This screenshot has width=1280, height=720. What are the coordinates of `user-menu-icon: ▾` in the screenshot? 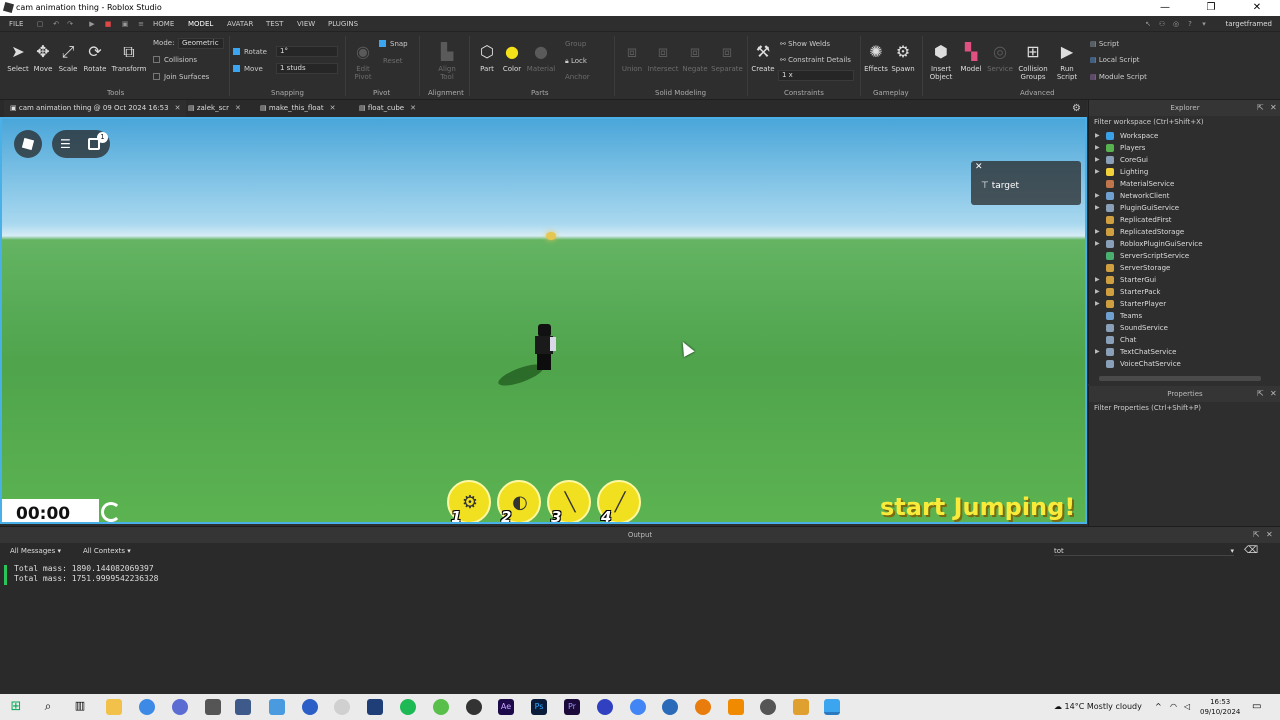 It's located at (1204, 24).